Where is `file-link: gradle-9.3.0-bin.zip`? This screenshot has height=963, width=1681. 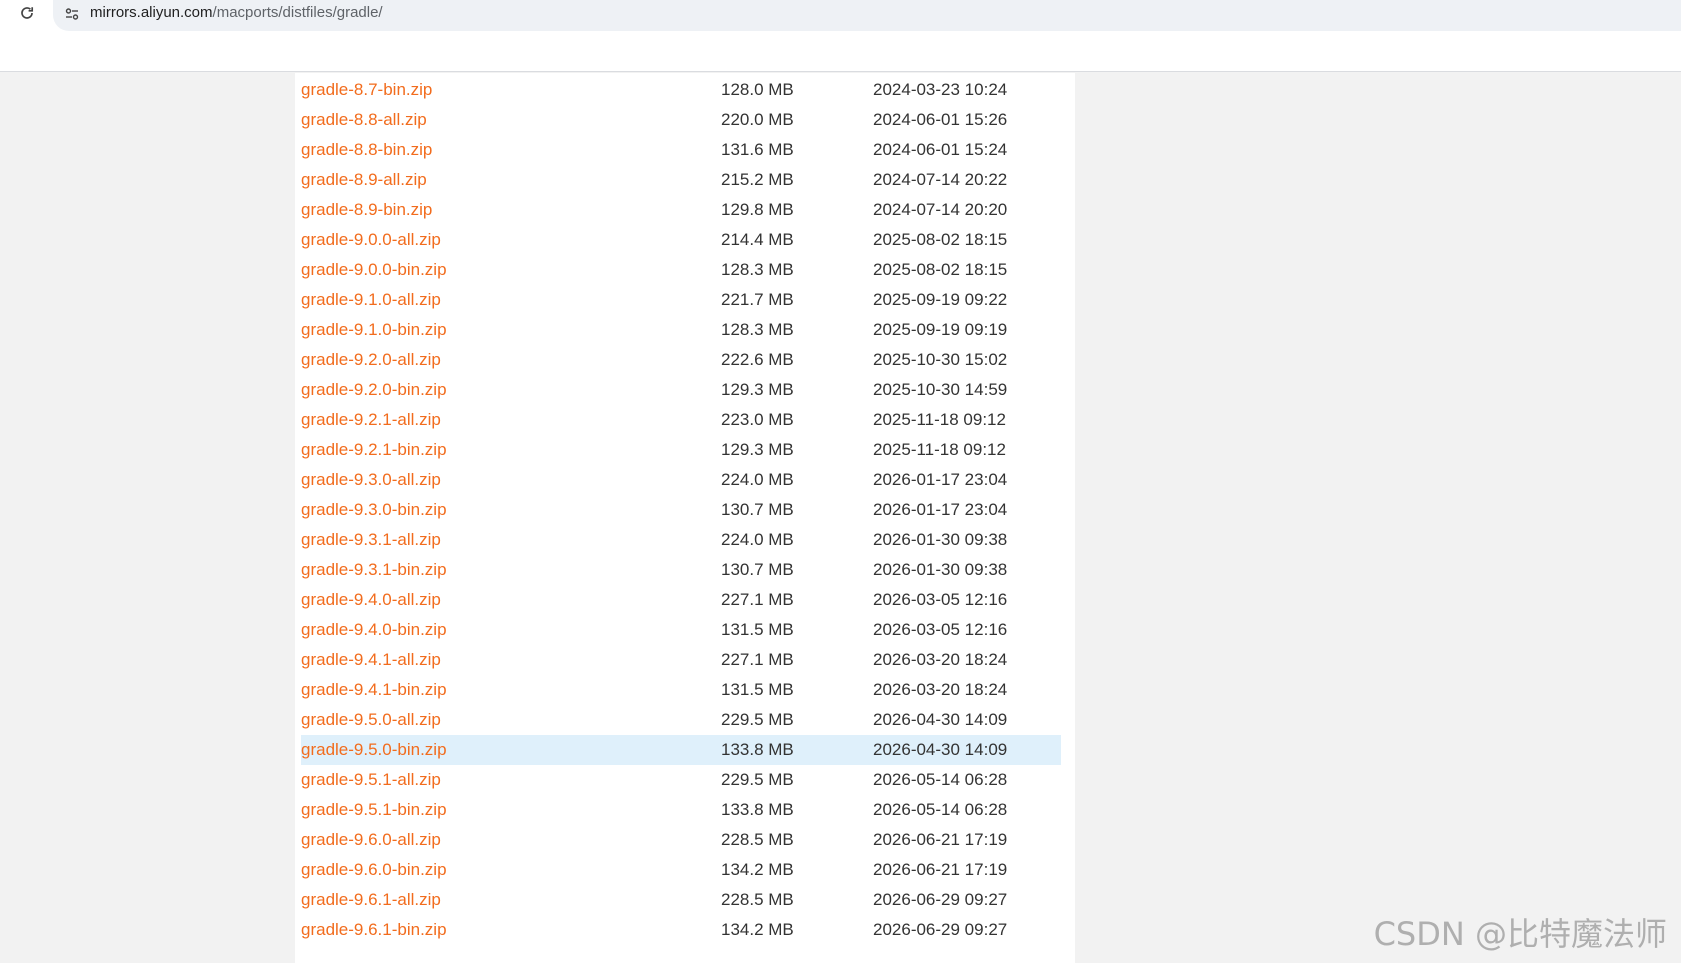
file-link: gradle-9.3.0-bin.zip is located at coordinates (374, 509).